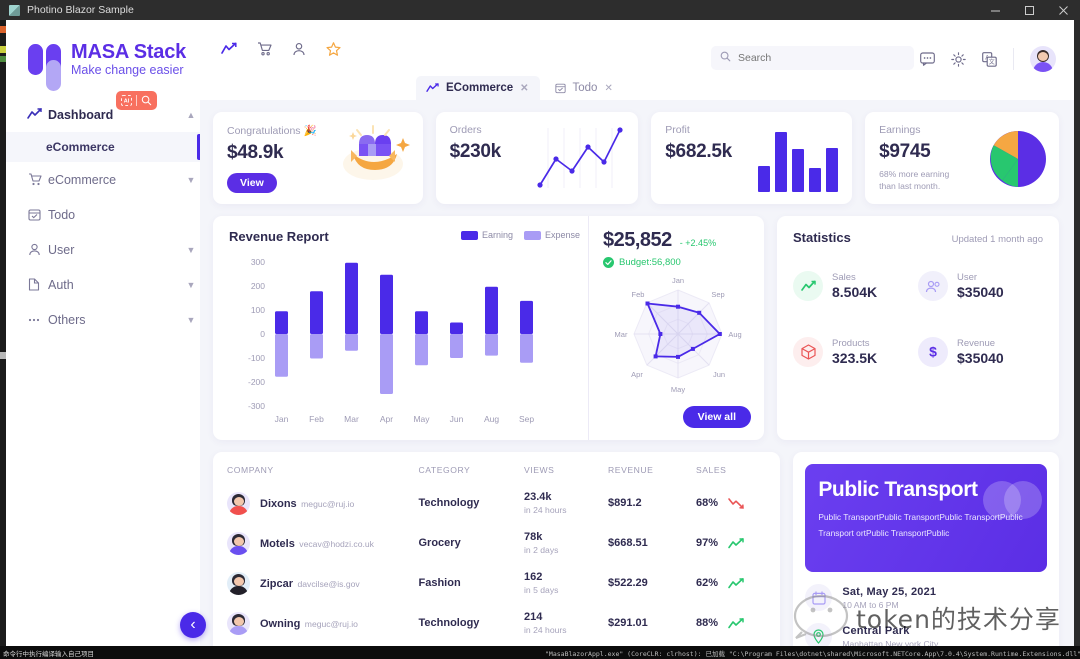 Image resolution: width=1080 pixels, height=659 pixels. What do you see at coordinates (432, 87) in the screenshot?
I see `trending-up-icon` at bounding box center [432, 87].